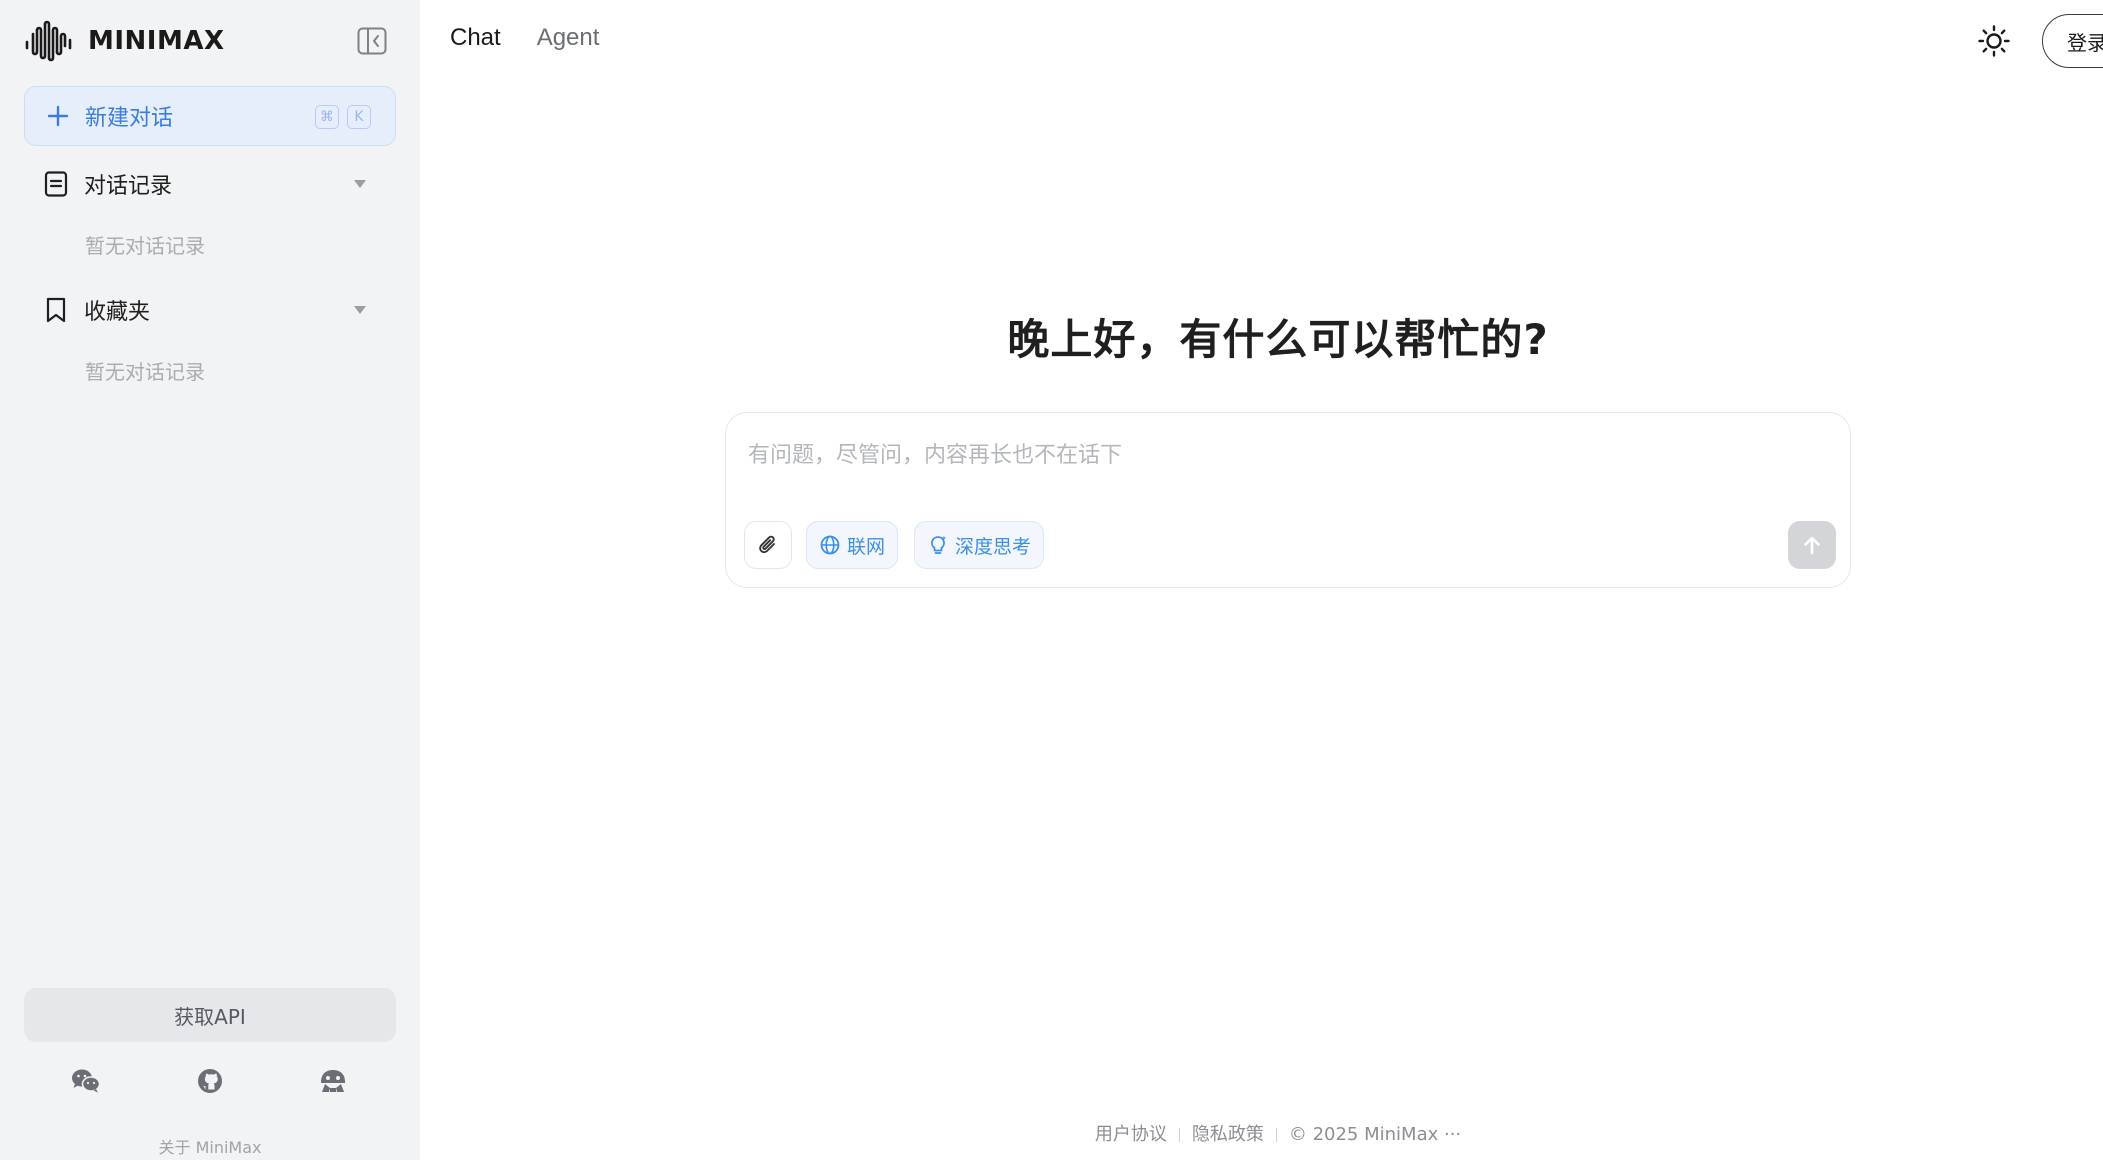 The width and height of the screenshot is (2103, 1160). What do you see at coordinates (210, 1146) in the screenshot?
I see `about-link: 关于 MiniMax` at bounding box center [210, 1146].